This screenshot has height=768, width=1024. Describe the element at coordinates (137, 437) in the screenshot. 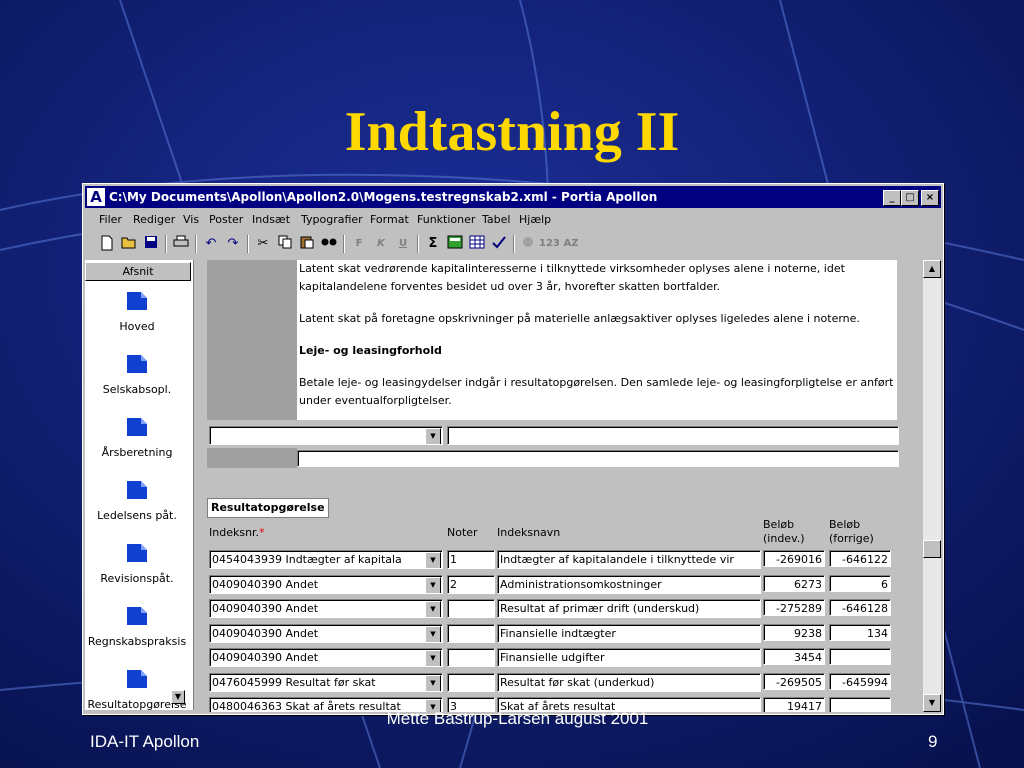

I see `sidebar-item-aarsberetning: Årsberetning` at that location.